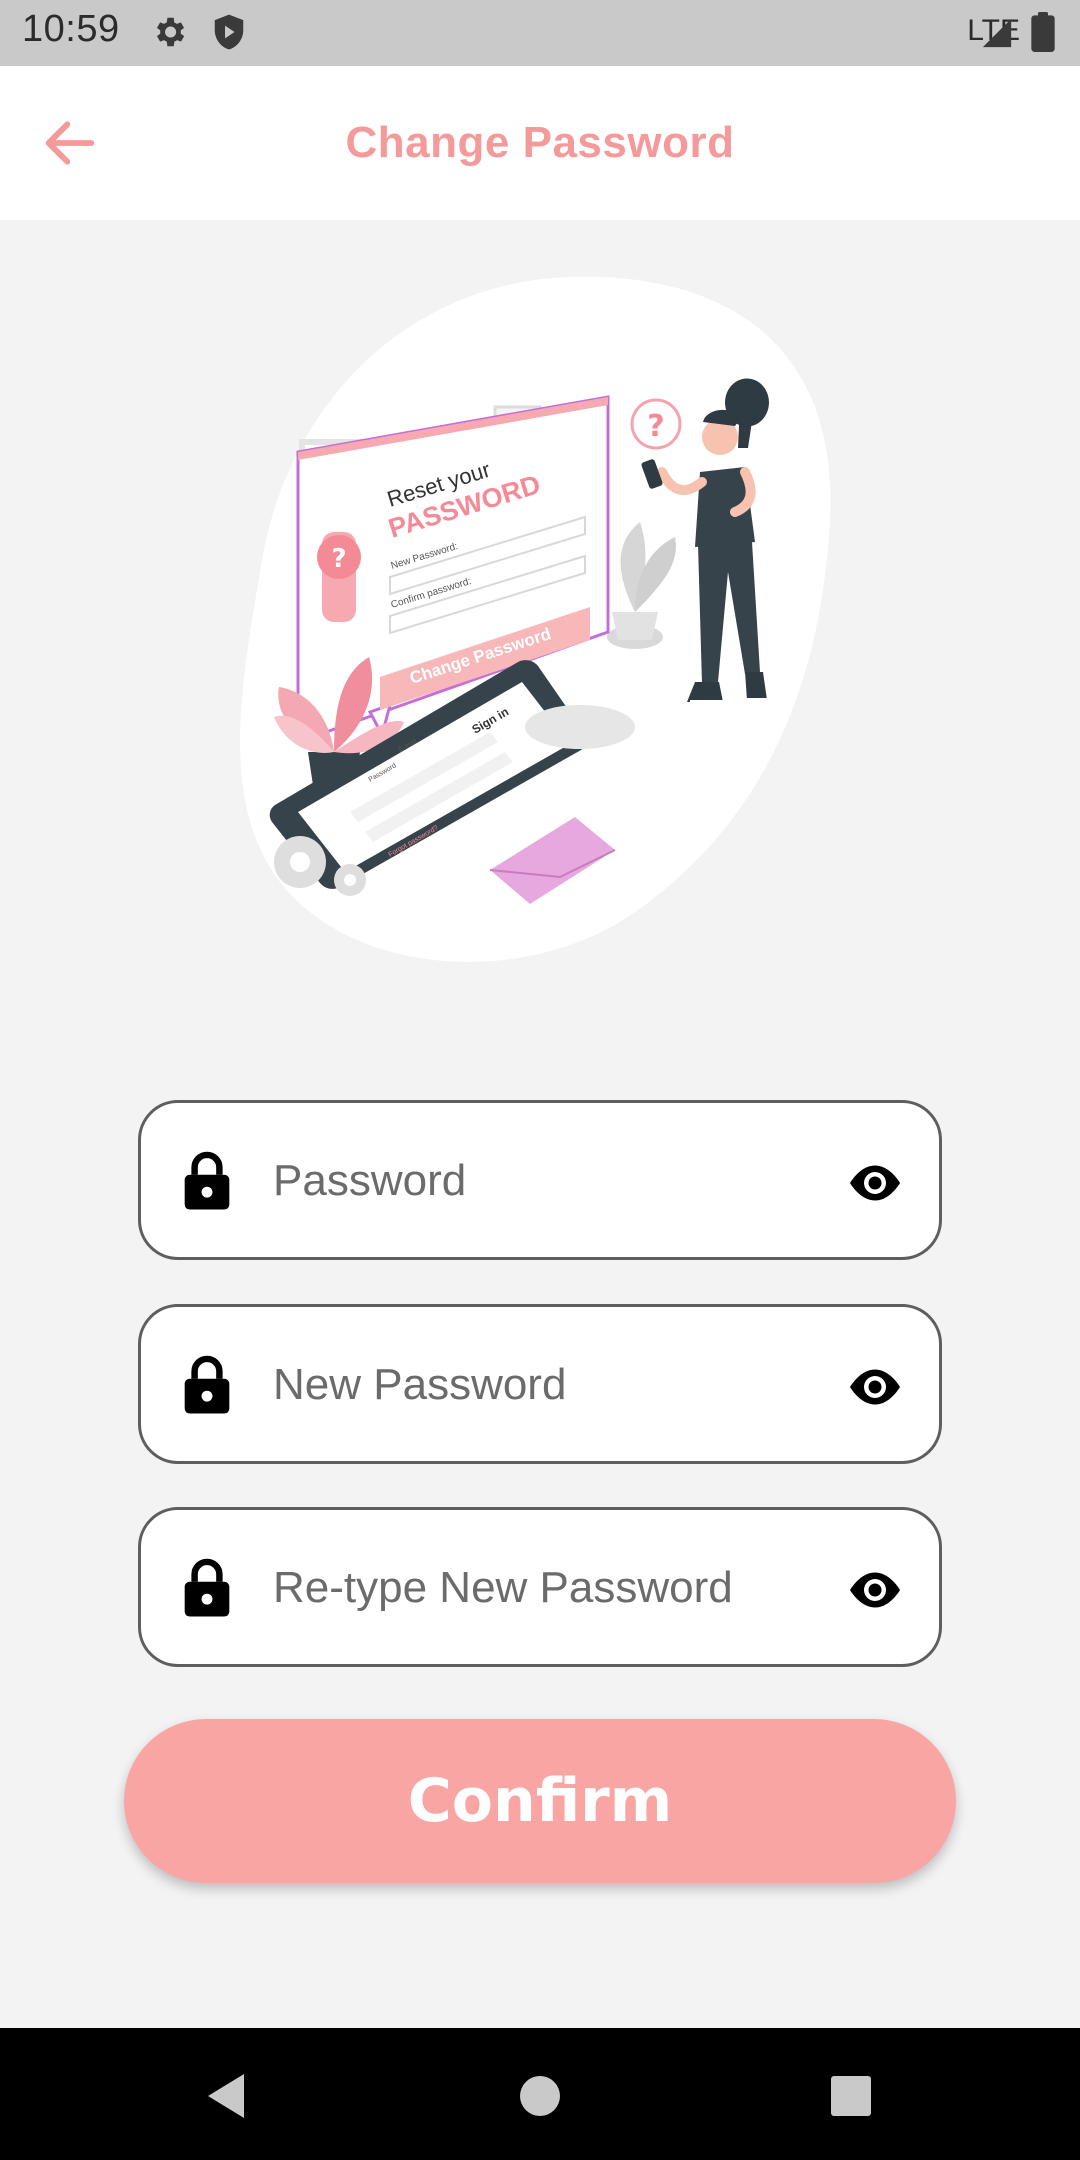 This screenshot has height=2160, width=1080. I want to click on nav-home-icon, so click(540, 2096).